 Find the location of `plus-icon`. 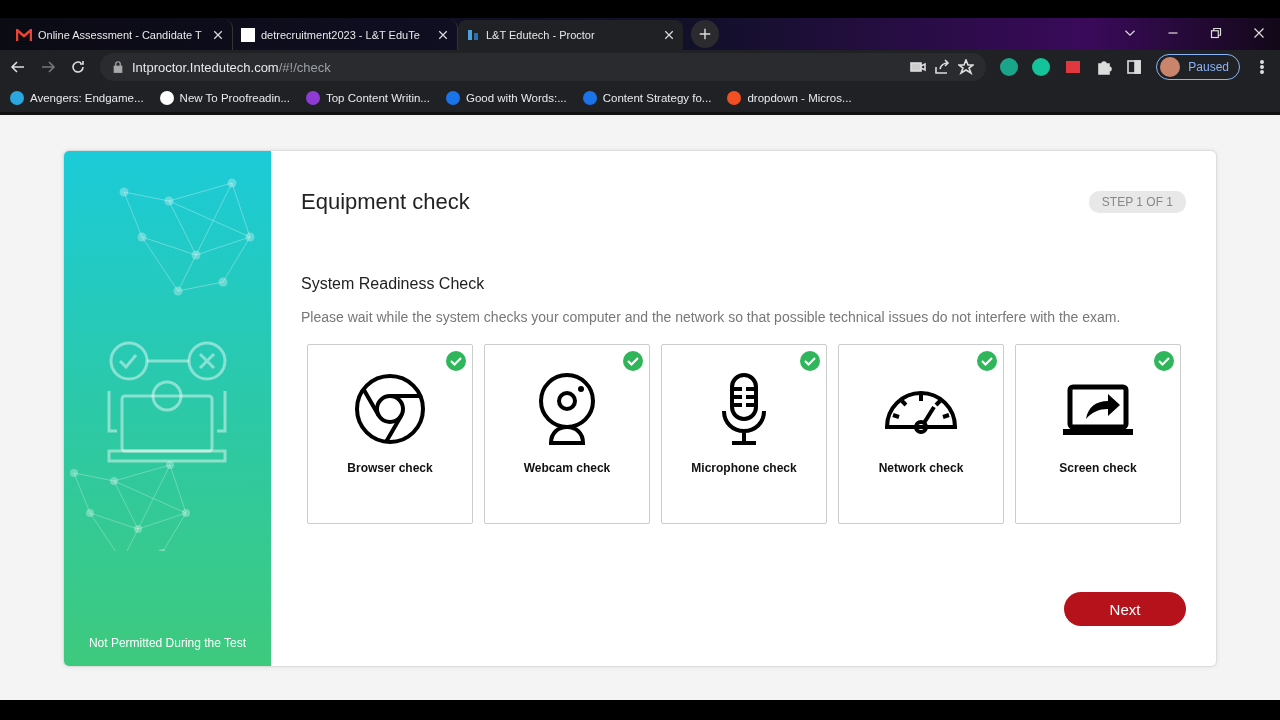

plus-icon is located at coordinates (705, 34).